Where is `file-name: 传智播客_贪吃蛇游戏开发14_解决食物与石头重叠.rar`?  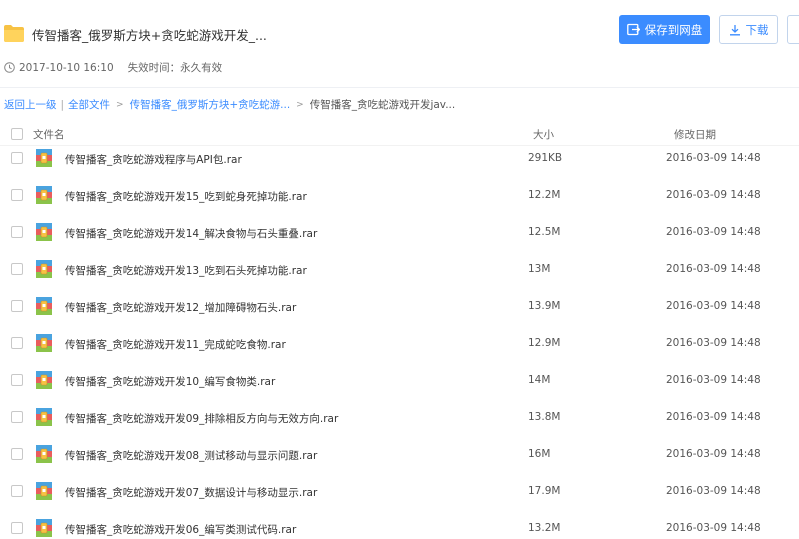
file-name: 传智播客_贪吃蛇游戏开发14_解决食物与石头重叠.rar is located at coordinates (191, 233).